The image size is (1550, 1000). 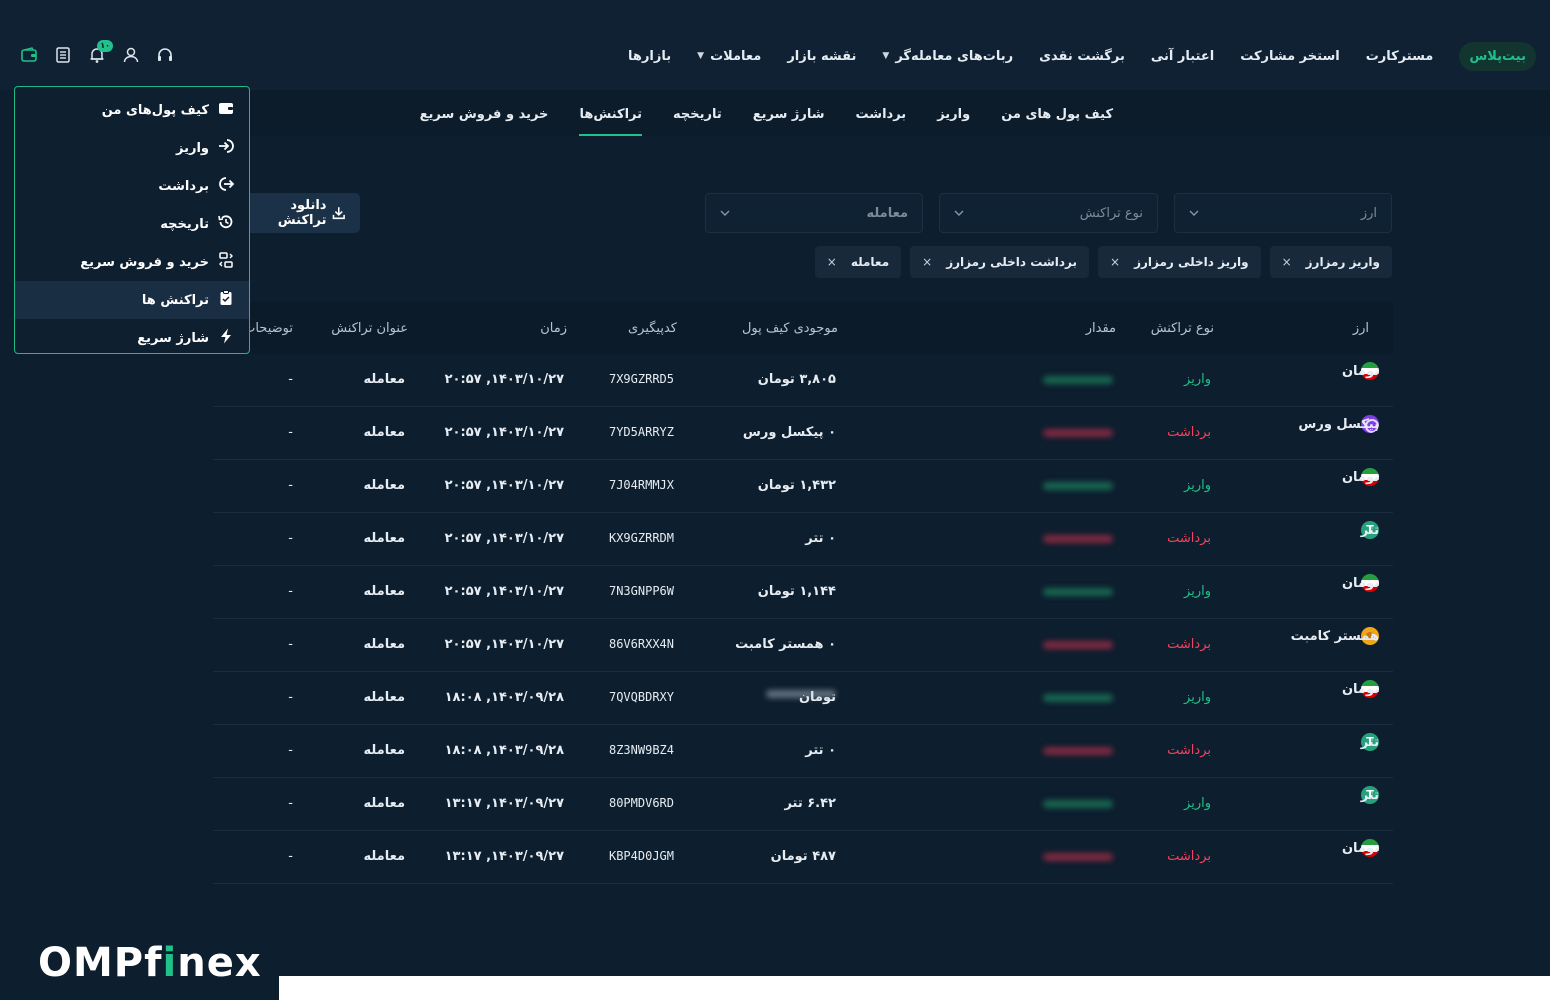 I want to click on tab-2: برداشت, so click(x=881, y=114).